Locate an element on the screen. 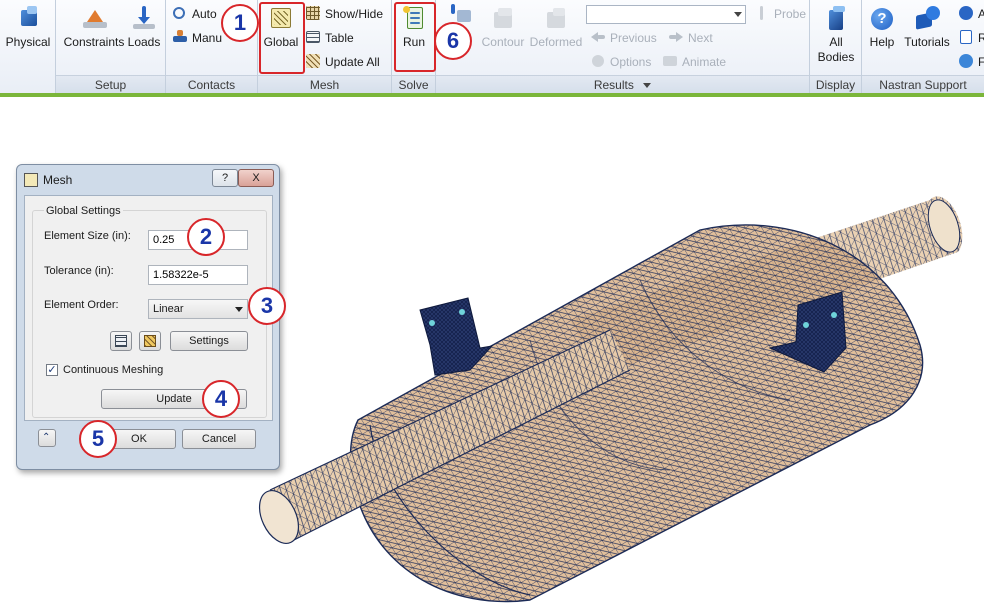  element-order-label: Element Order: is located at coordinates (81, 305).